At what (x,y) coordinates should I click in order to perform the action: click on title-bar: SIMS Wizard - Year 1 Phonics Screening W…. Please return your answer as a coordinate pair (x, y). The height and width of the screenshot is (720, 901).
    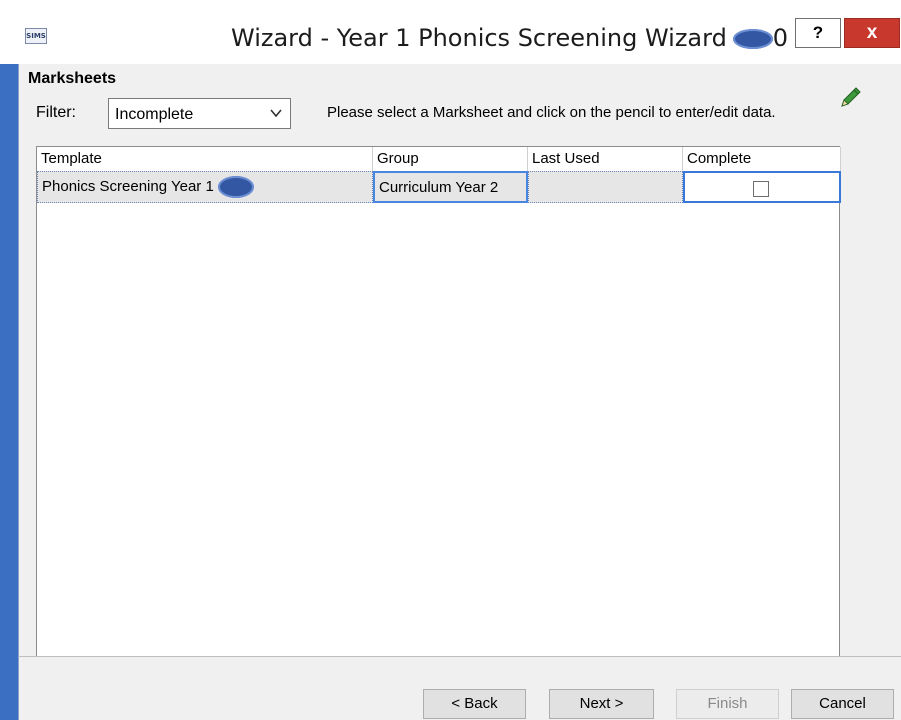
    Looking at the image, I should click on (450, 32).